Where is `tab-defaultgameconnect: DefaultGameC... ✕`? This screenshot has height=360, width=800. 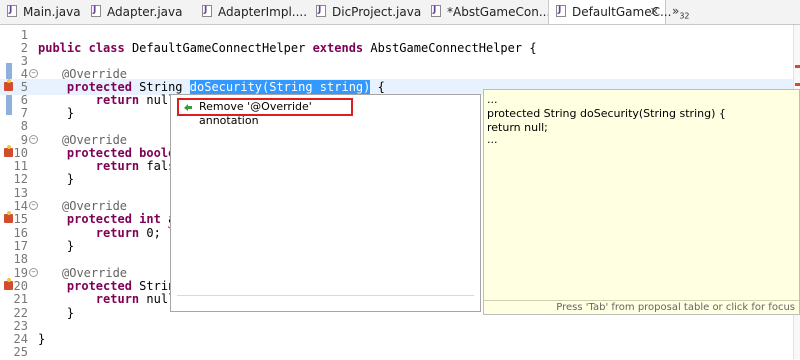 tab-defaultgameconnect: DefaultGameC... ✕ is located at coordinates (609, 12).